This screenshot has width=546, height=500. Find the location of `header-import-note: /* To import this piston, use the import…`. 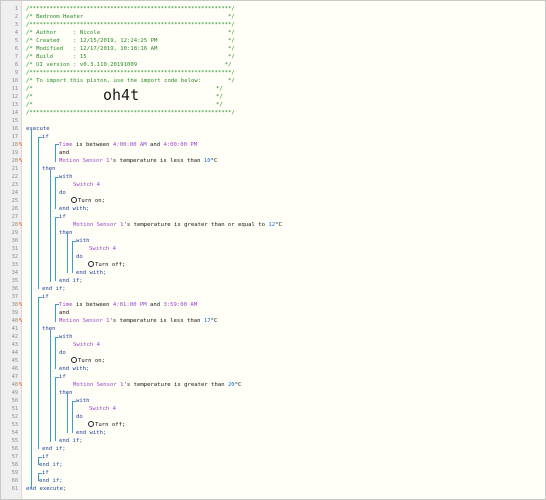

header-import-note: /* To import this piston, use the import… is located at coordinates (130, 81).